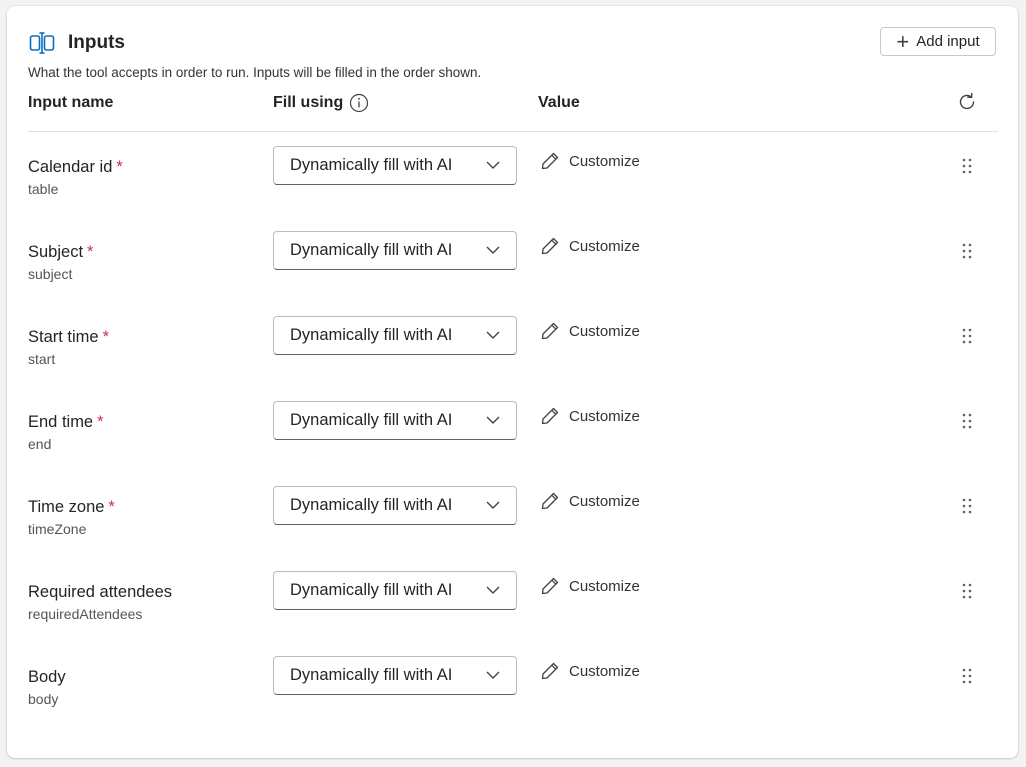 The image size is (1026, 767). Describe the element at coordinates (50, 274) in the screenshot. I see `input-key: subject` at that location.